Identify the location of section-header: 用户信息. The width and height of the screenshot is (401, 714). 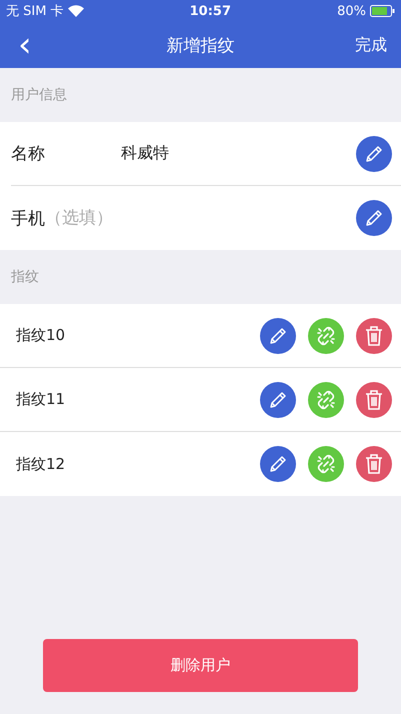
(39, 95).